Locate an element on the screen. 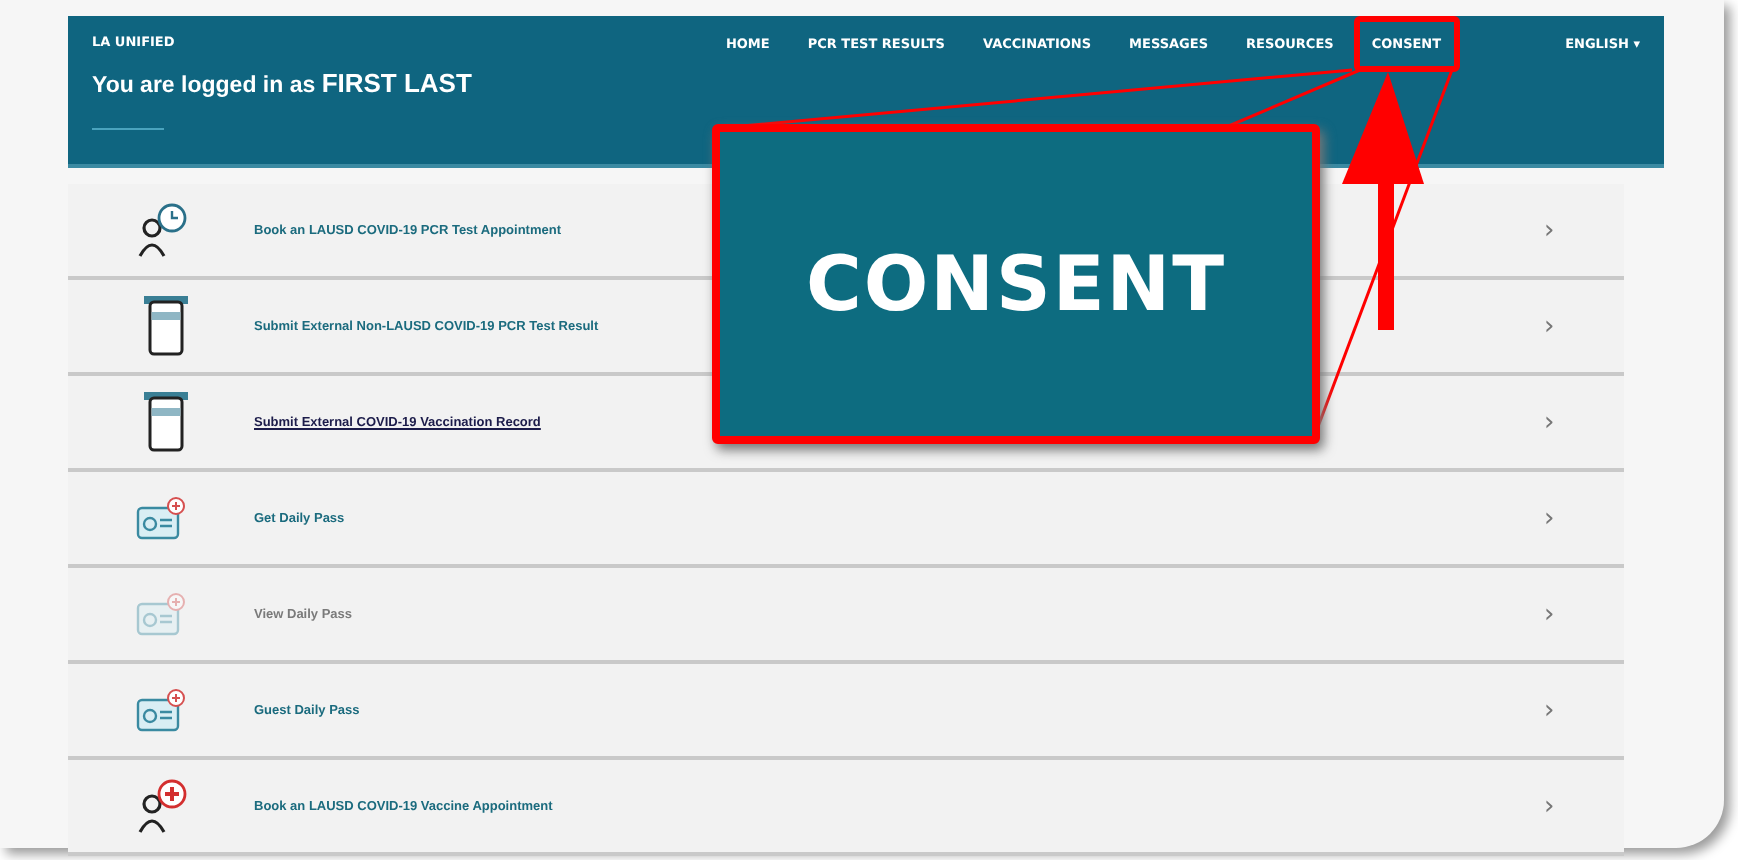  login-status: You are logged in as FIRST LAST is located at coordinates (282, 83).